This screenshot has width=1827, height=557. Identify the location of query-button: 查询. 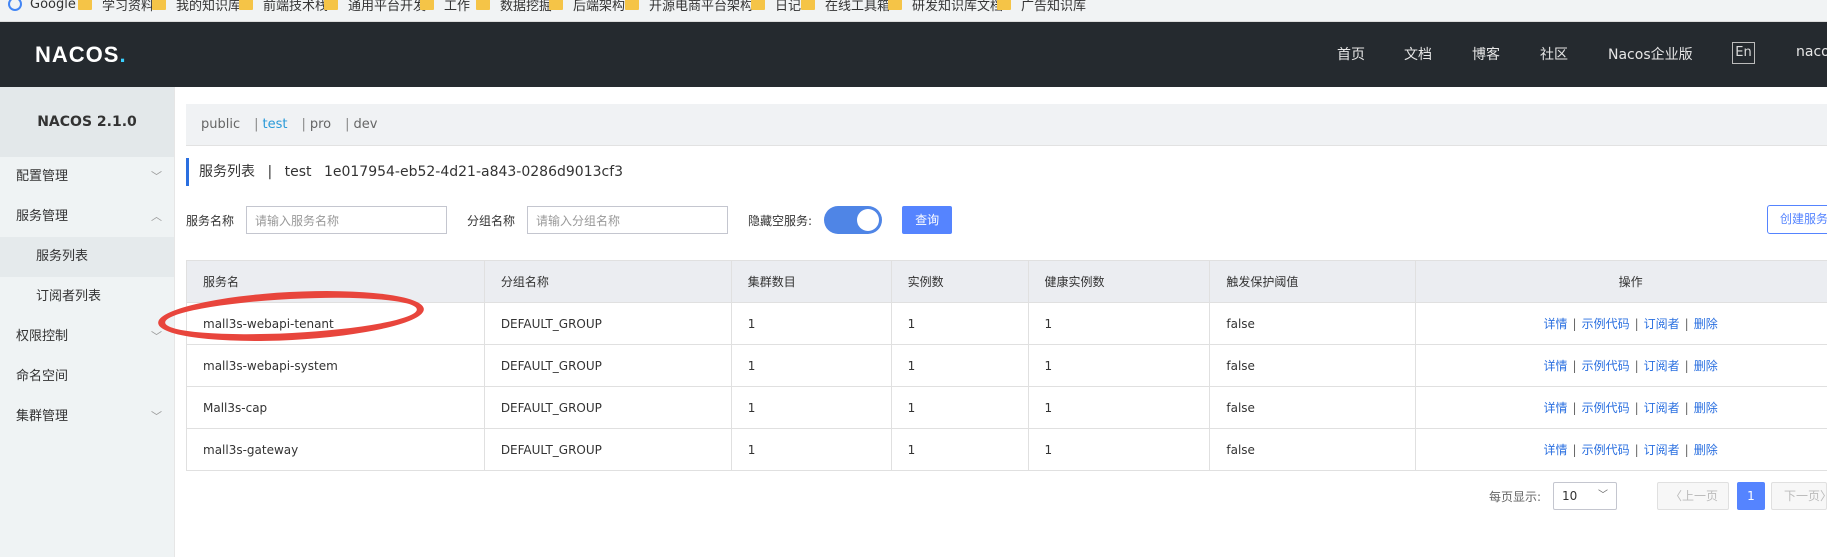
(927, 220).